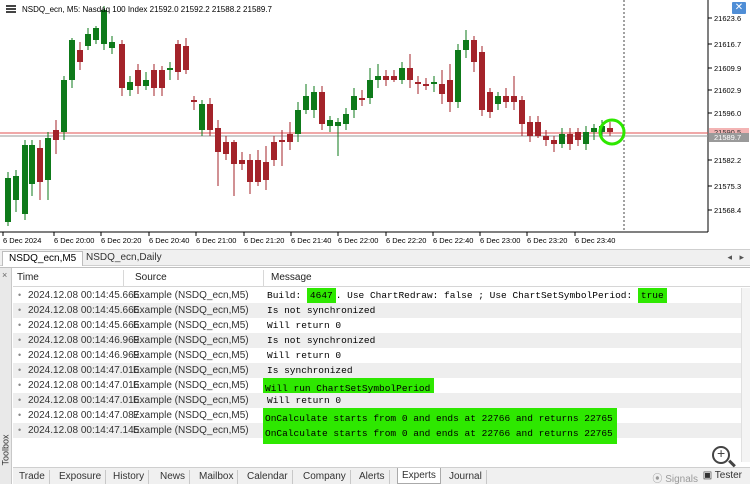  I want to click on bottom-tab-journal: Journal, so click(466, 477).